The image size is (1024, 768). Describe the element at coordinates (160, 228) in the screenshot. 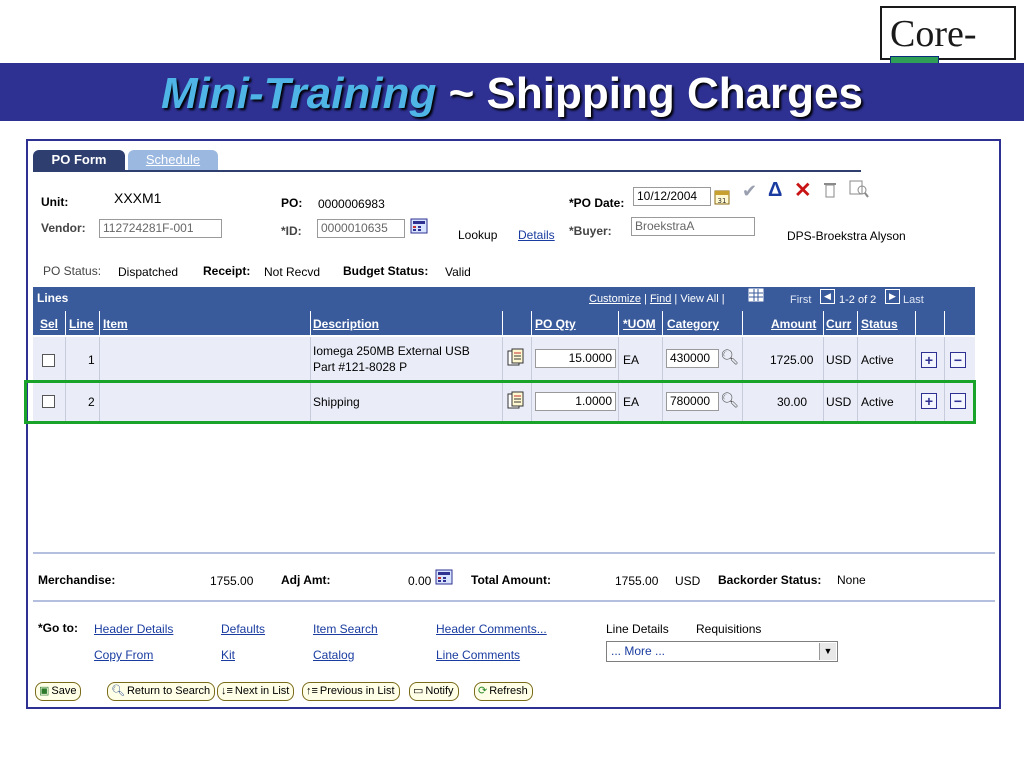

I see `vendor-field: 112724281F-001` at that location.